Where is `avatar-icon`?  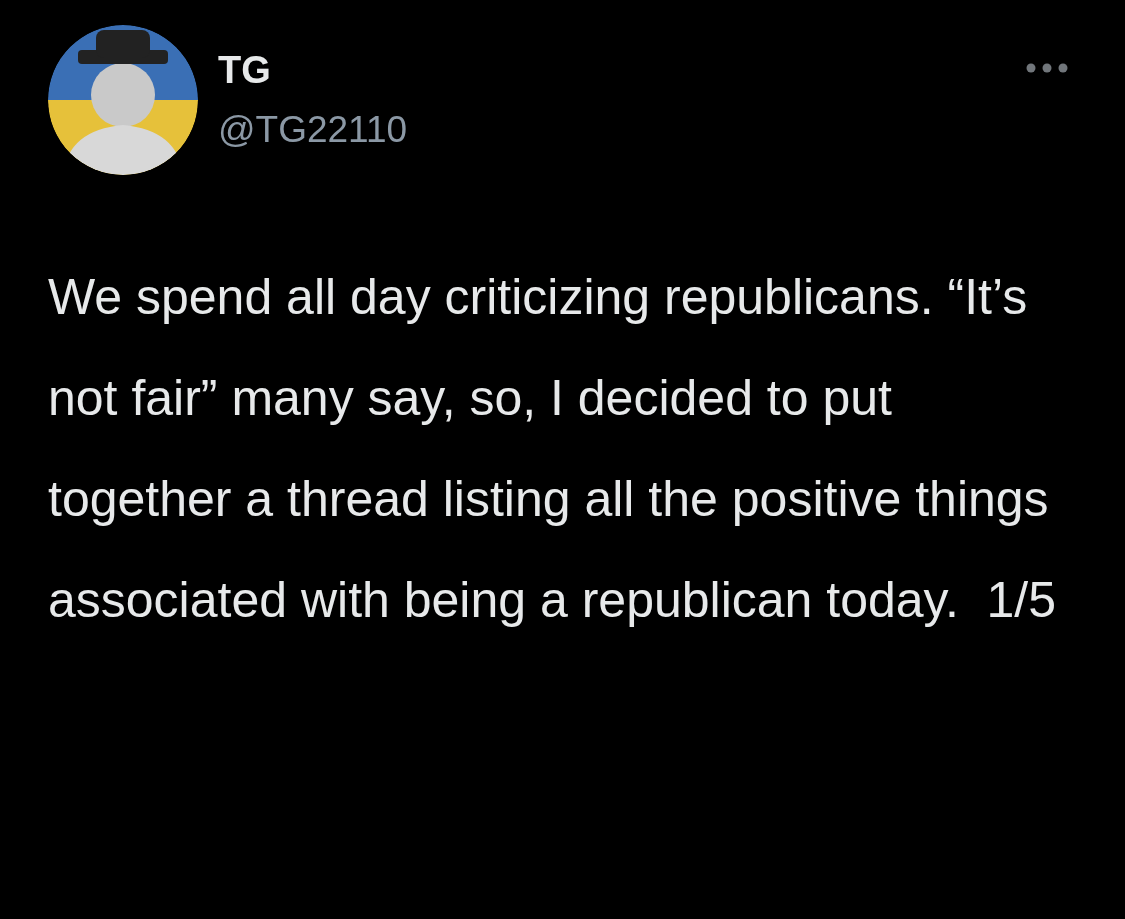 avatar-icon is located at coordinates (123, 100).